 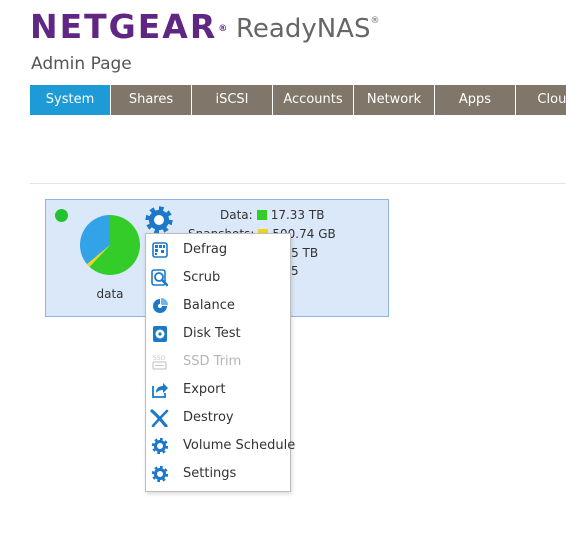 I want to click on menu-item-scrub: Scrub, so click(x=218, y=278).